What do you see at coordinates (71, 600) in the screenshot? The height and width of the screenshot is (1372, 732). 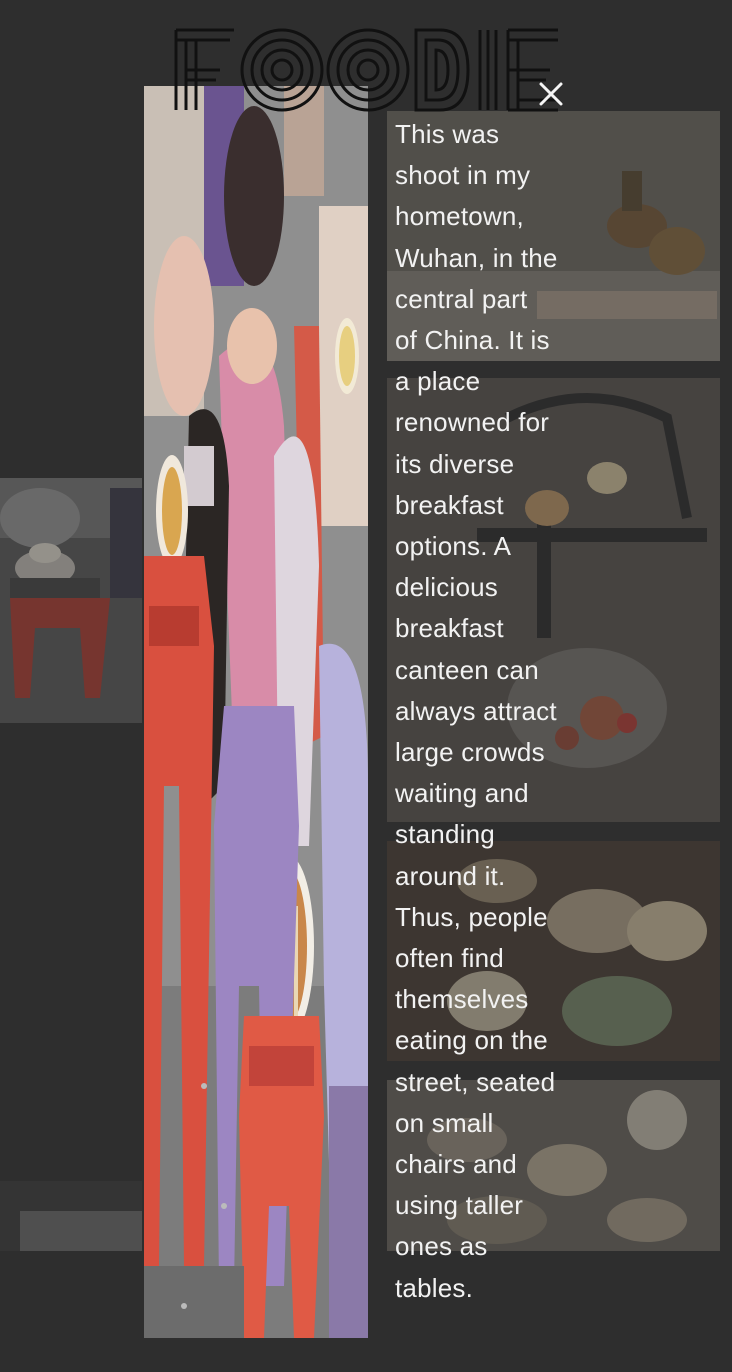 I see `gallery-thumbnail-street-diners` at bounding box center [71, 600].